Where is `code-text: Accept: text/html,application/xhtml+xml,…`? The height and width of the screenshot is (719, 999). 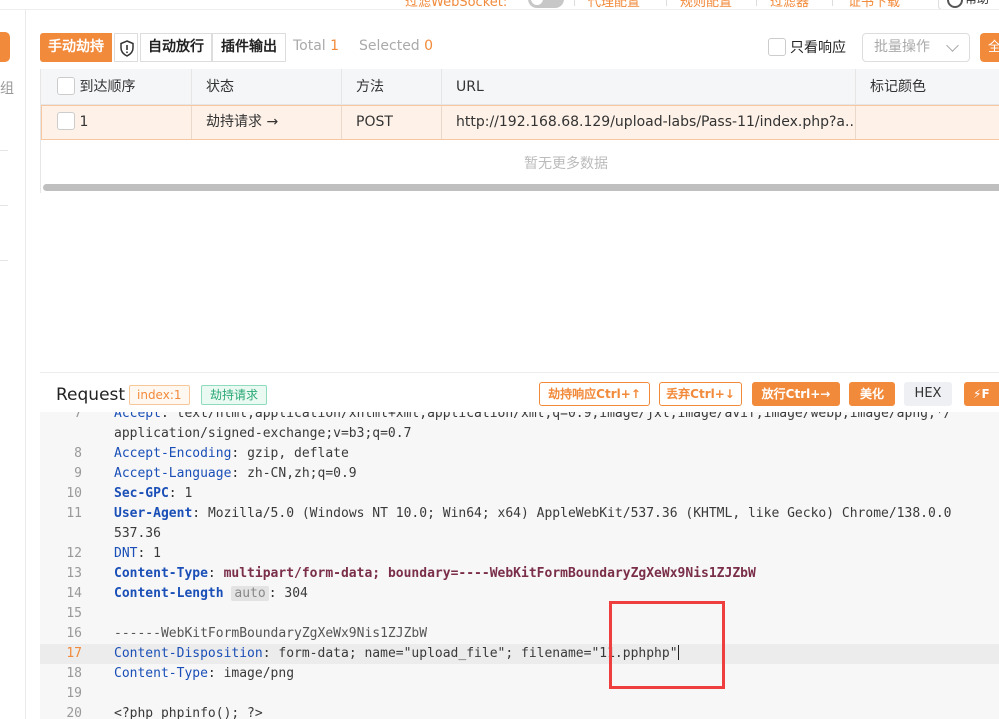 code-text: Accept: text/html,application/xhtml+xml,… is located at coordinates (532, 418).